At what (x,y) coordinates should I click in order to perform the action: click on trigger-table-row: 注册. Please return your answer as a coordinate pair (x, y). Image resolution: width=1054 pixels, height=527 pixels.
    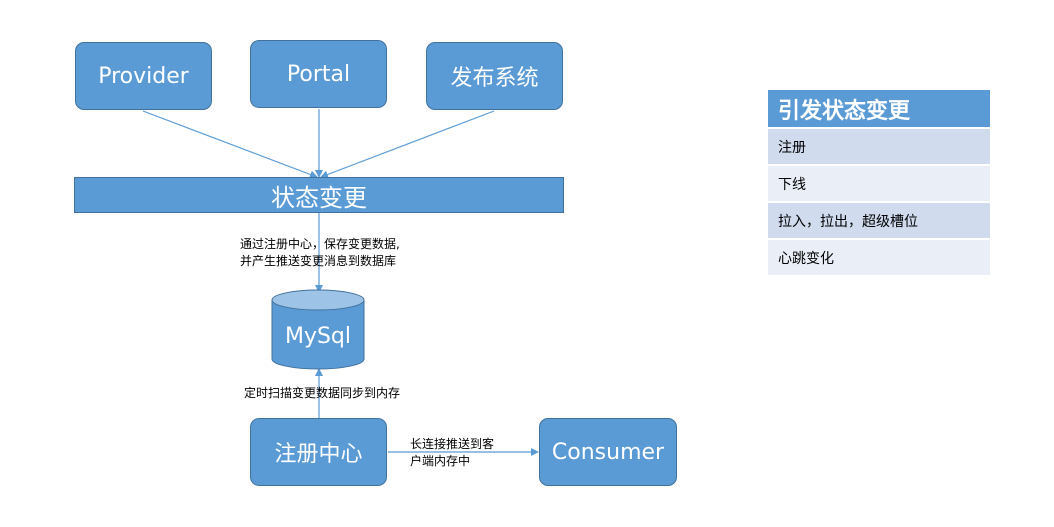
    Looking at the image, I should click on (879, 145).